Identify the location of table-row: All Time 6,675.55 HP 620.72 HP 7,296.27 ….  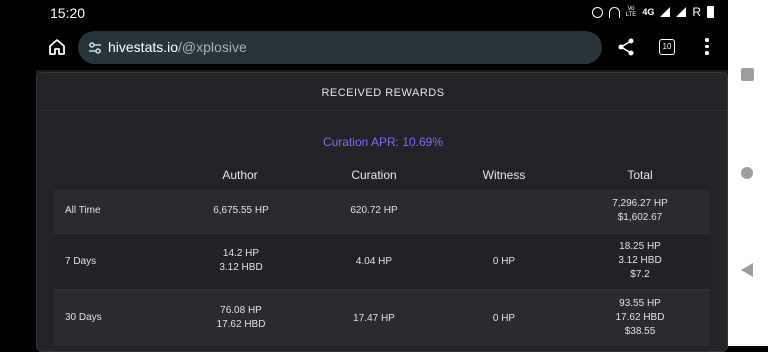
(382, 212).